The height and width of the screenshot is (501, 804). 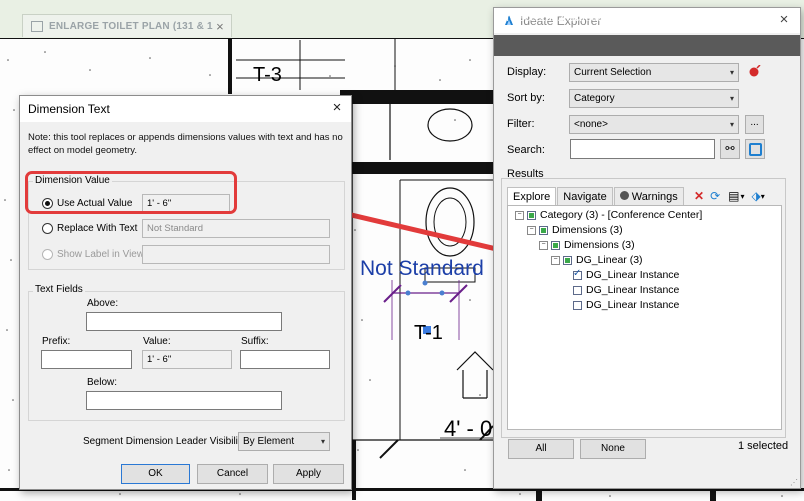 What do you see at coordinates (37, 26) in the screenshot?
I see `floor-plan-icon` at bounding box center [37, 26].